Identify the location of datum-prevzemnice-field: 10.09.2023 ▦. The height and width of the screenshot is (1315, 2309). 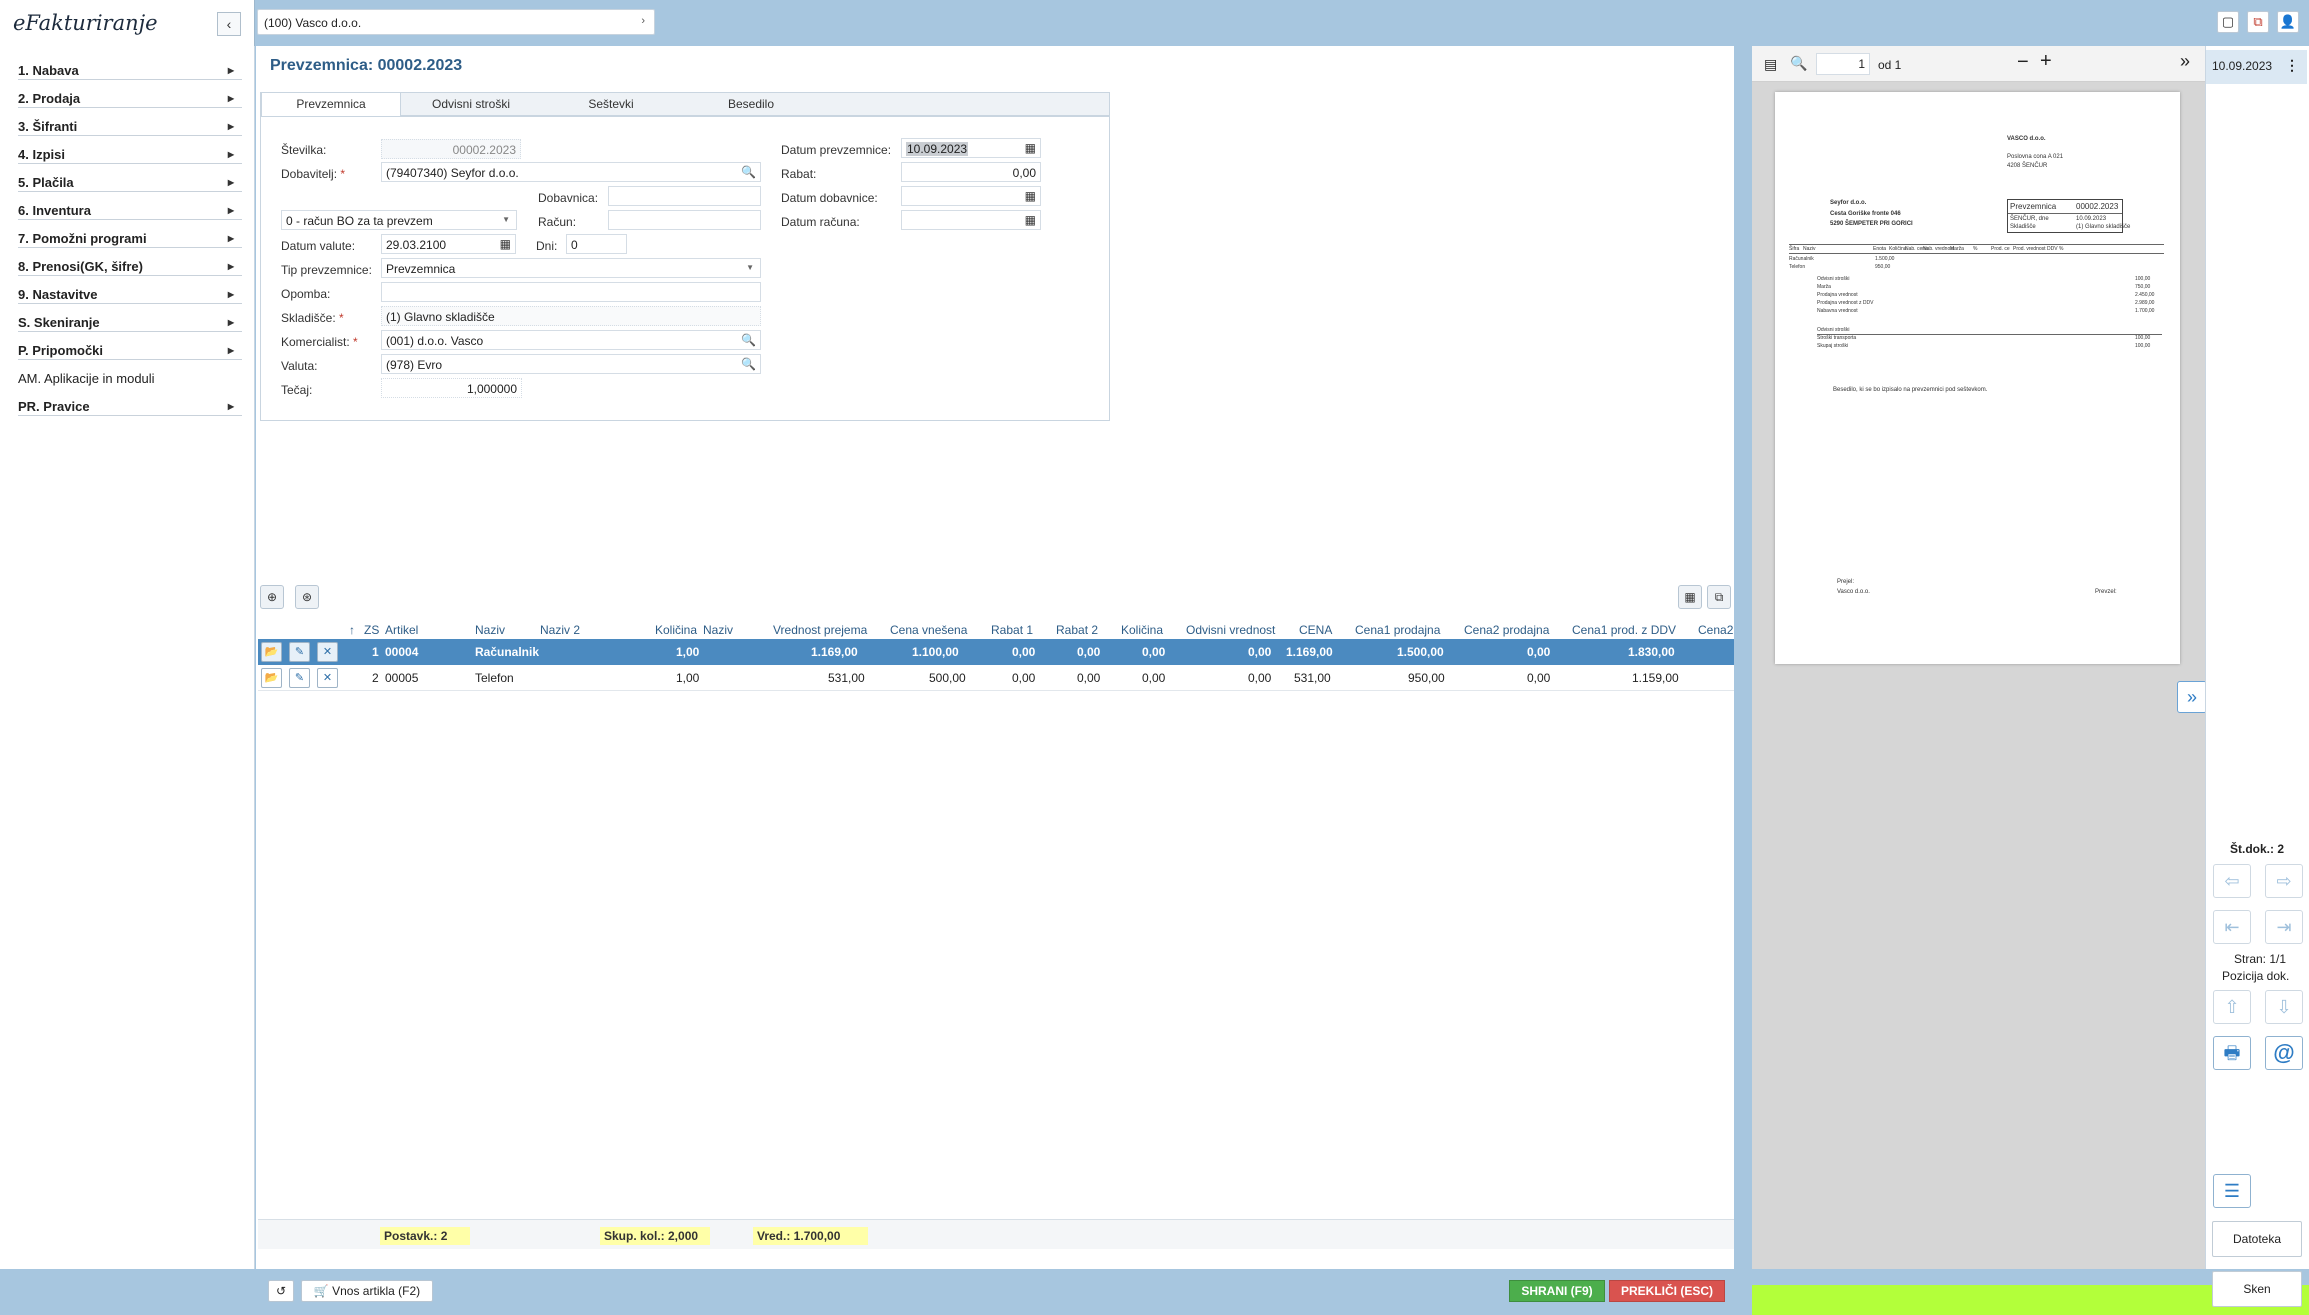
(971, 148).